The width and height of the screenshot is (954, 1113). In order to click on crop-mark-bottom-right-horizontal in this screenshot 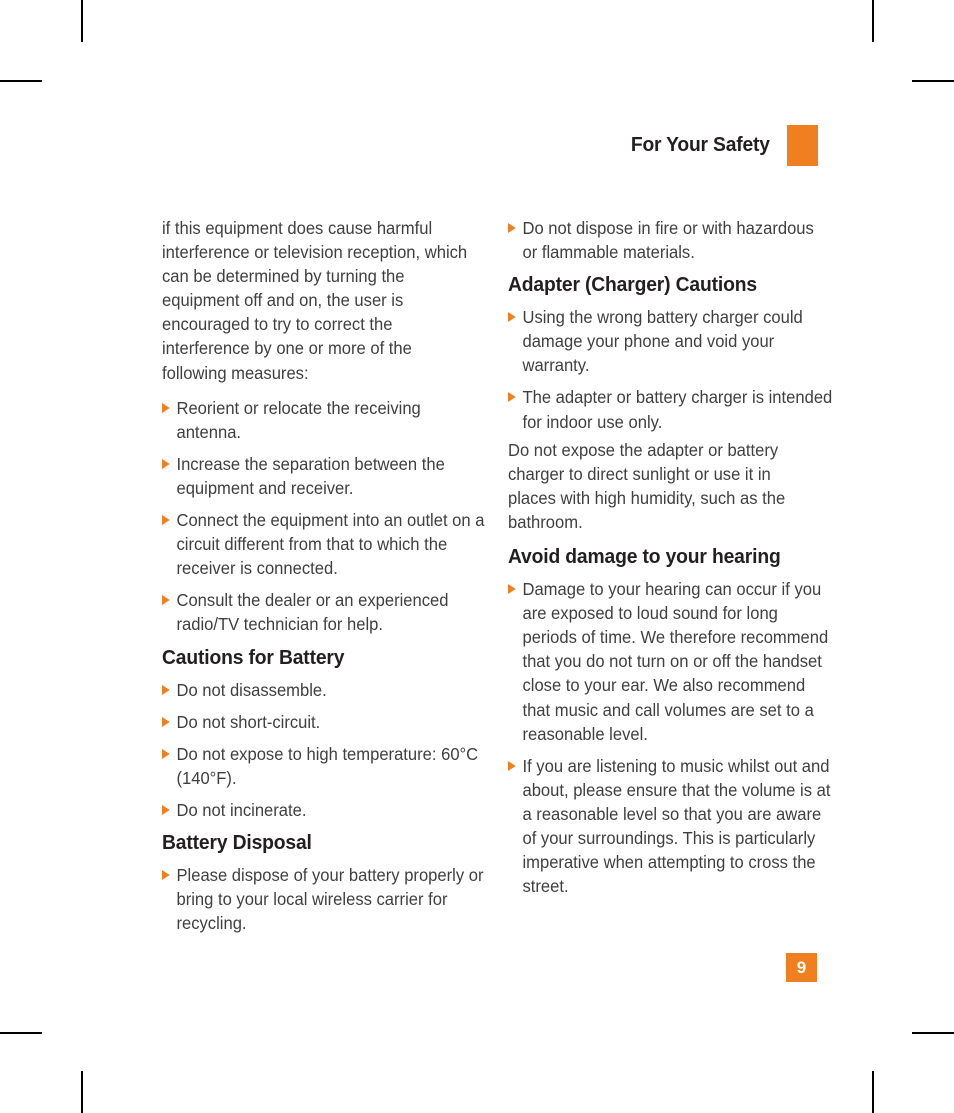, I will do `click(933, 1033)`.